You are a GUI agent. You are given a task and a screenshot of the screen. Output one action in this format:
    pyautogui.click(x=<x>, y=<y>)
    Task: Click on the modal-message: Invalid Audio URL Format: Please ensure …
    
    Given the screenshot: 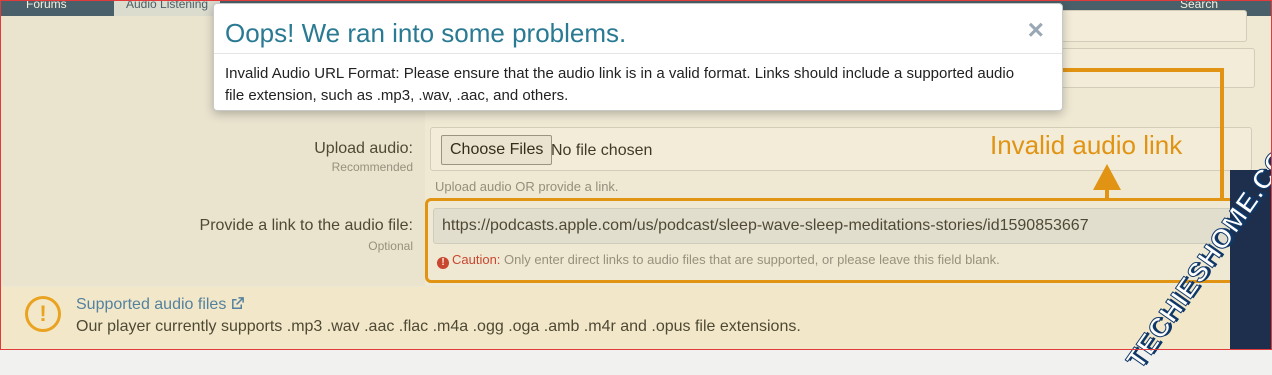 What is the action you would take?
    pyautogui.click(x=620, y=84)
    